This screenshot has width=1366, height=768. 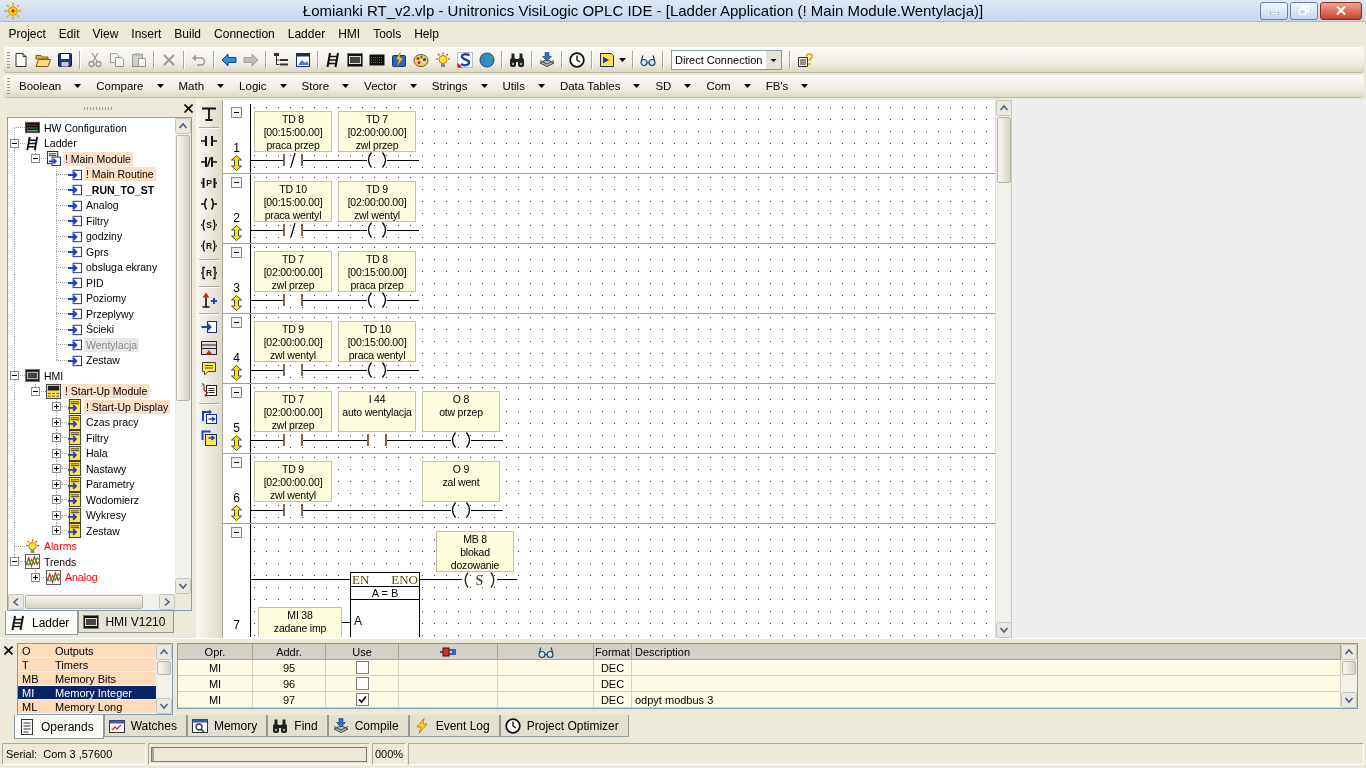 I want to click on tree-item: _RUN_TO_ST, so click(x=120, y=189).